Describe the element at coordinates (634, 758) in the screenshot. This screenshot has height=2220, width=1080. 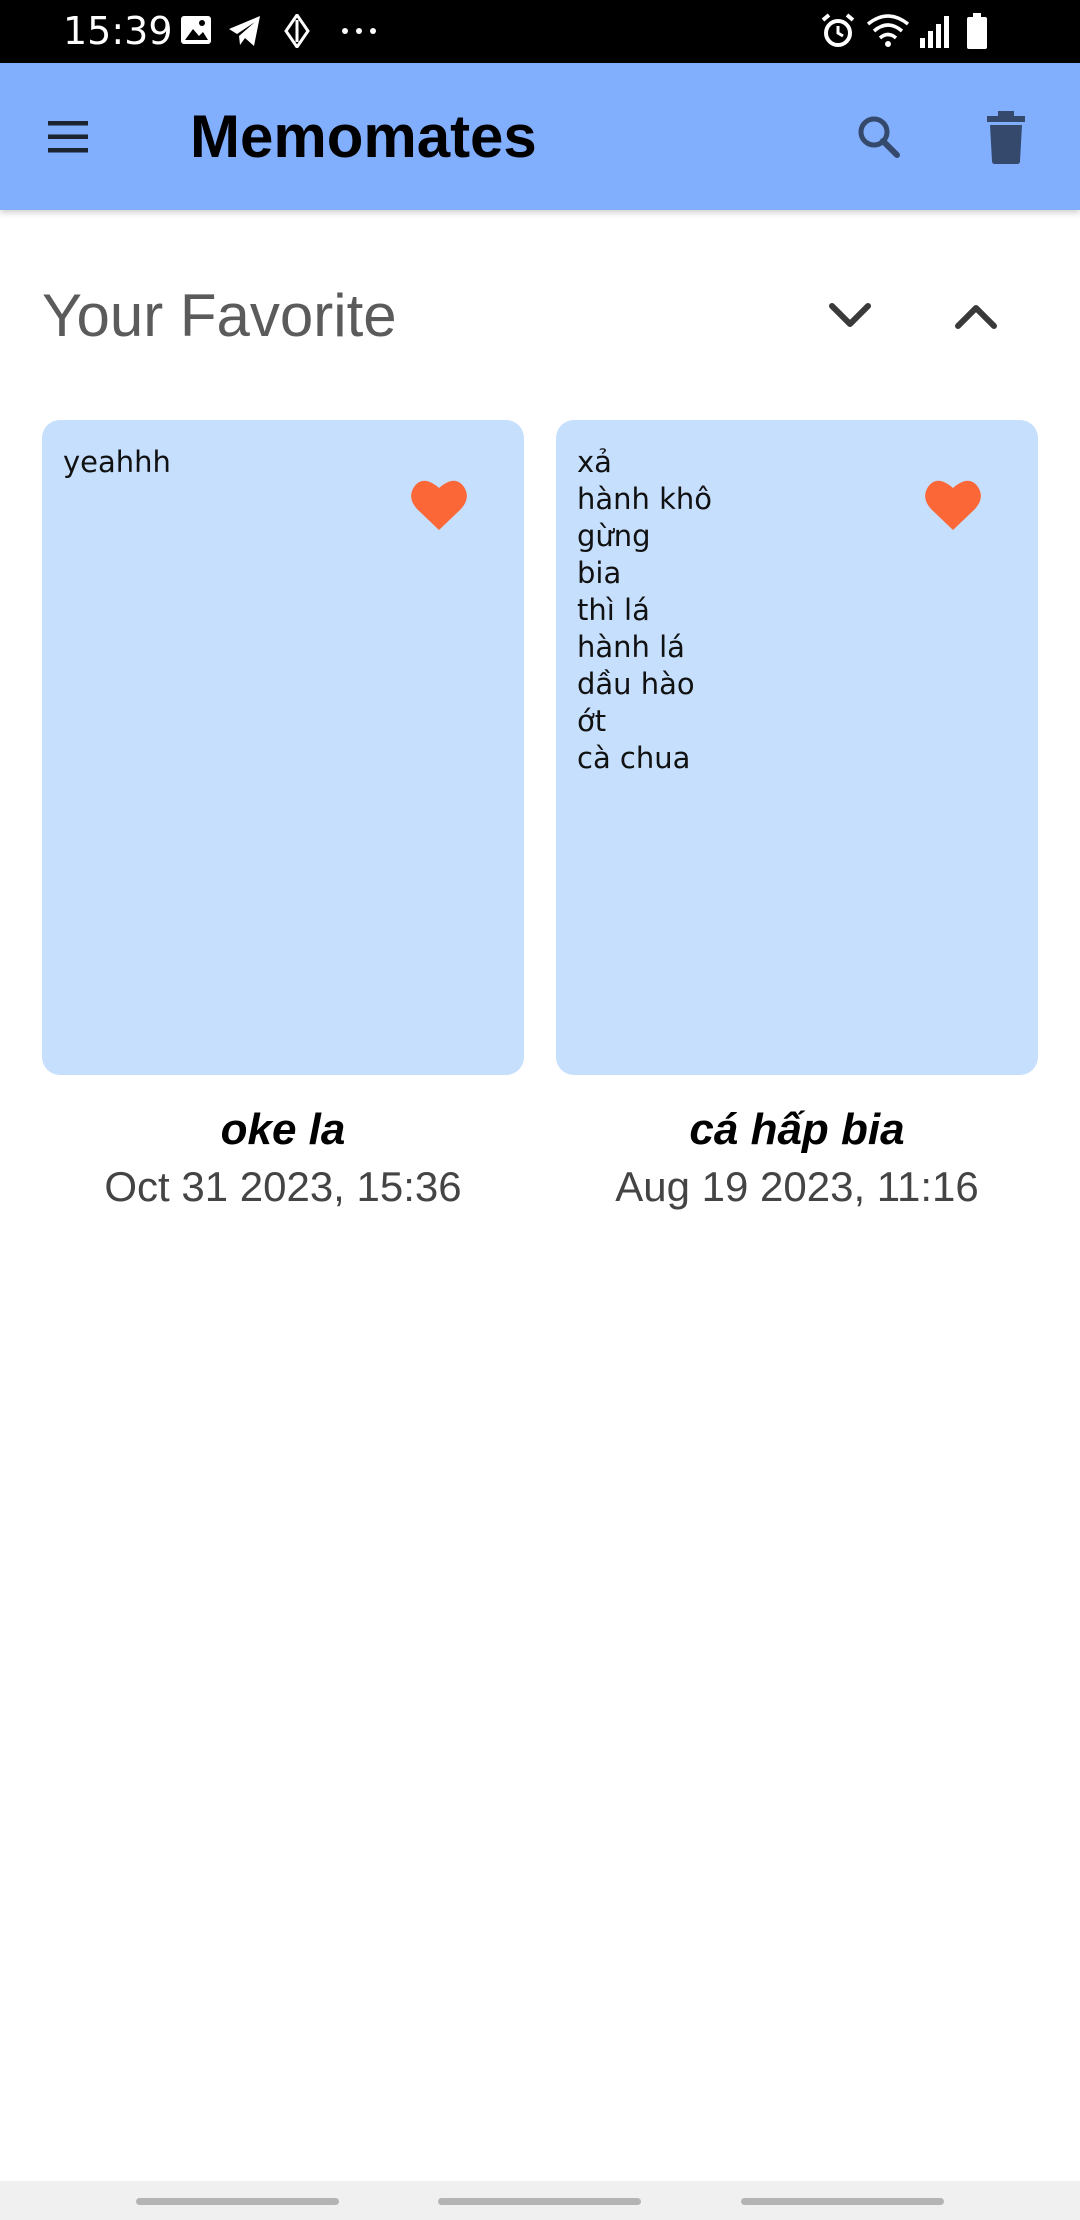
I see `note-content-line: cà chua` at that location.